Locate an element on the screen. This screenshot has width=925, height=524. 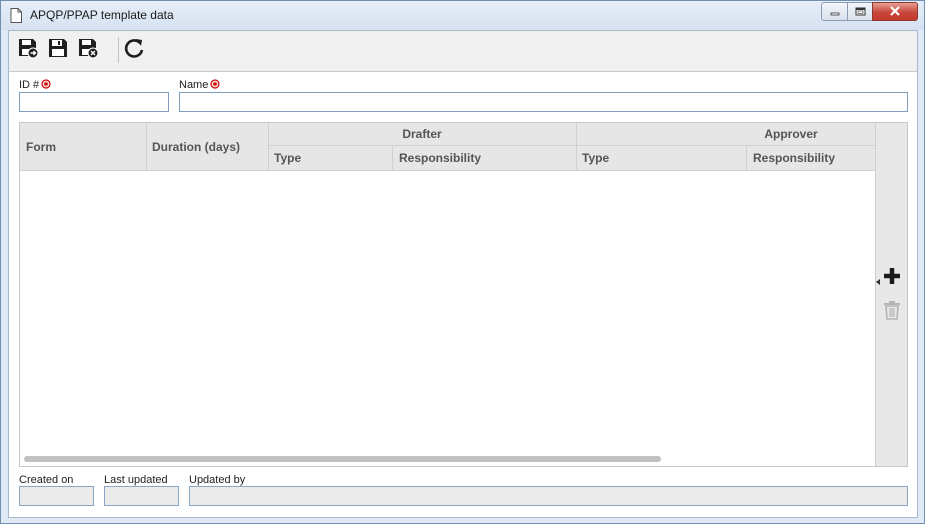
name-label: Name is located at coordinates (199, 85).